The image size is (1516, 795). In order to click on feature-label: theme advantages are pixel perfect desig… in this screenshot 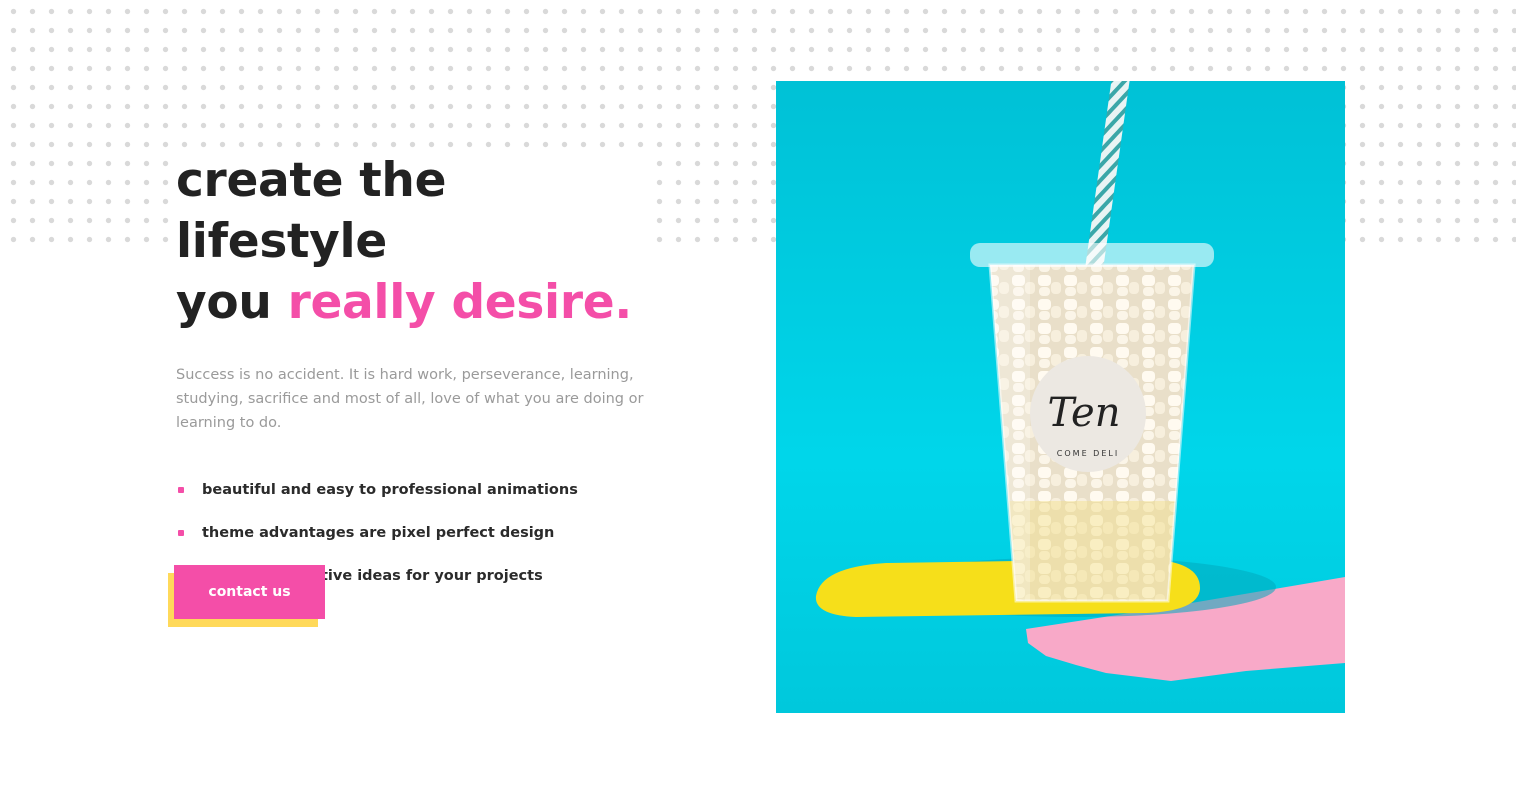, I will do `click(378, 533)`.